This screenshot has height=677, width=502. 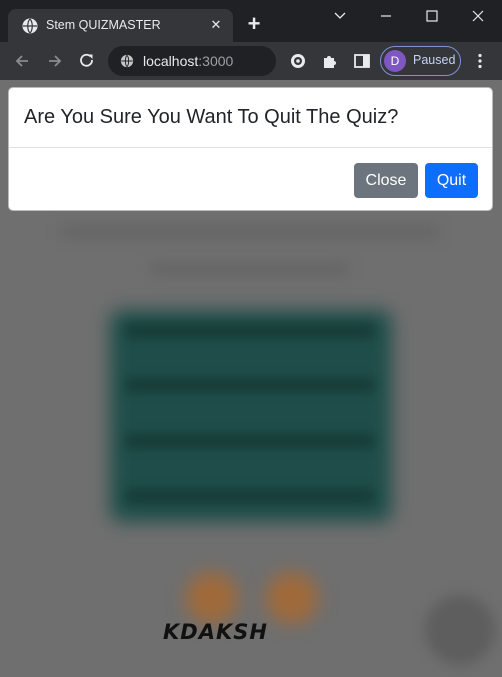 I want to click on url-text: localhost:3000, so click(x=188, y=61).